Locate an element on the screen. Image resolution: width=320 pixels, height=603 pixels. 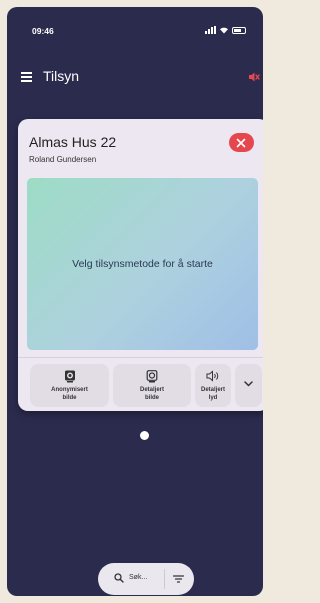
volume-muted-icon is located at coordinates (254, 77).